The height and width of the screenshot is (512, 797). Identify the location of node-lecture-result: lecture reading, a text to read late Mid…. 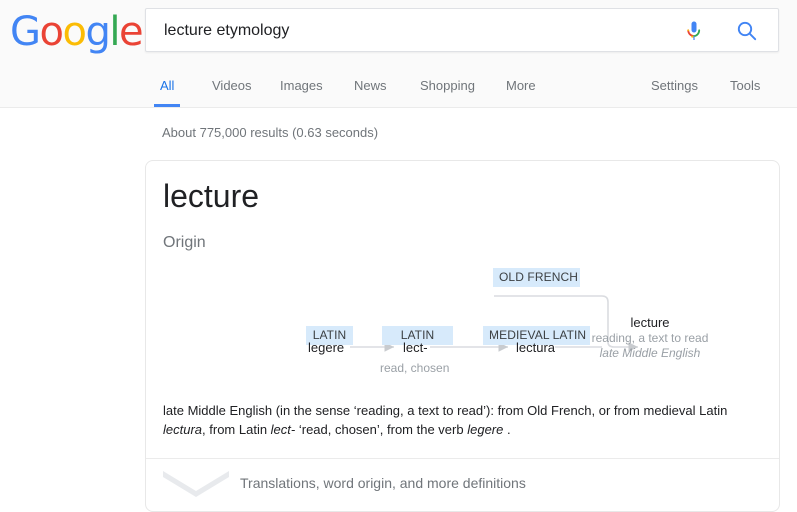
(650, 337).